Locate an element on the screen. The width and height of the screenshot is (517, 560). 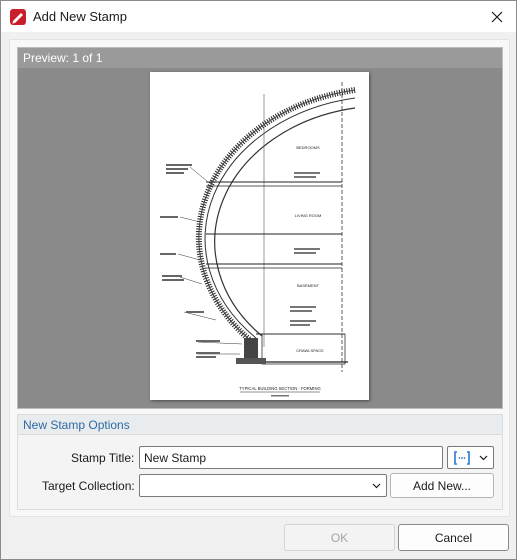
drawing-title: TYPICAL BUILDING SECTION - FORMING is located at coordinates (280, 388).